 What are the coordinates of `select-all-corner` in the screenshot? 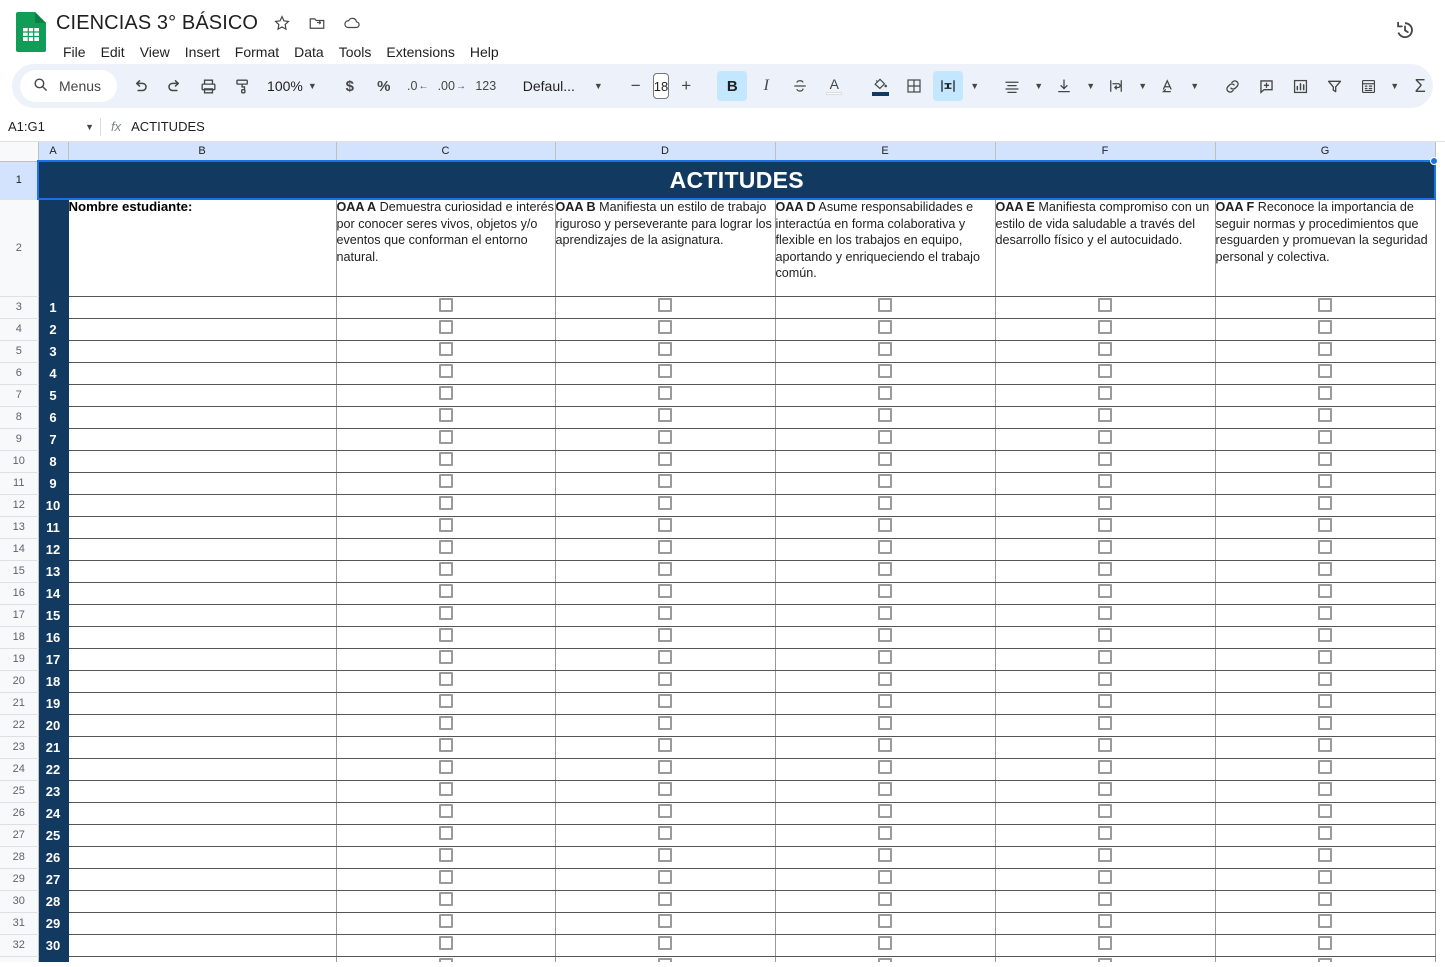 It's located at (19, 152).